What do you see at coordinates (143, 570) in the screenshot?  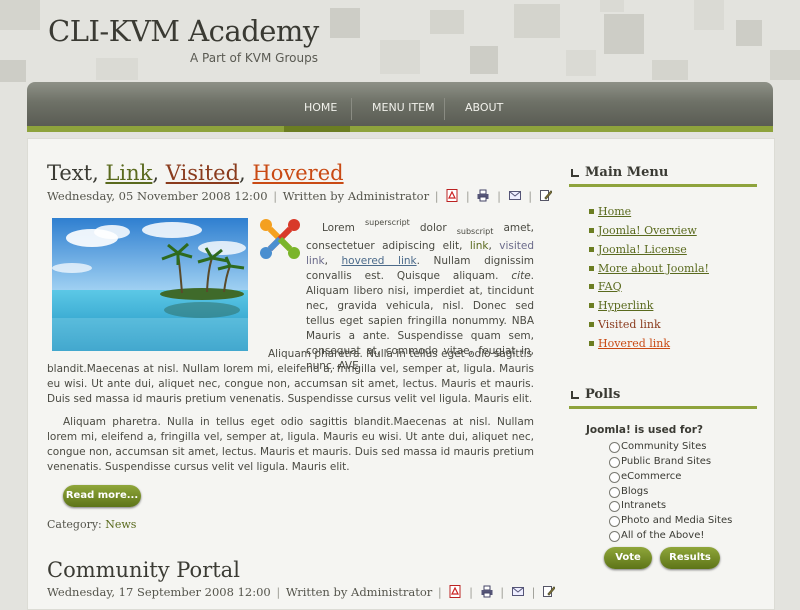 I see `article-title-community-portal: Community Portal` at bounding box center [143, 570].